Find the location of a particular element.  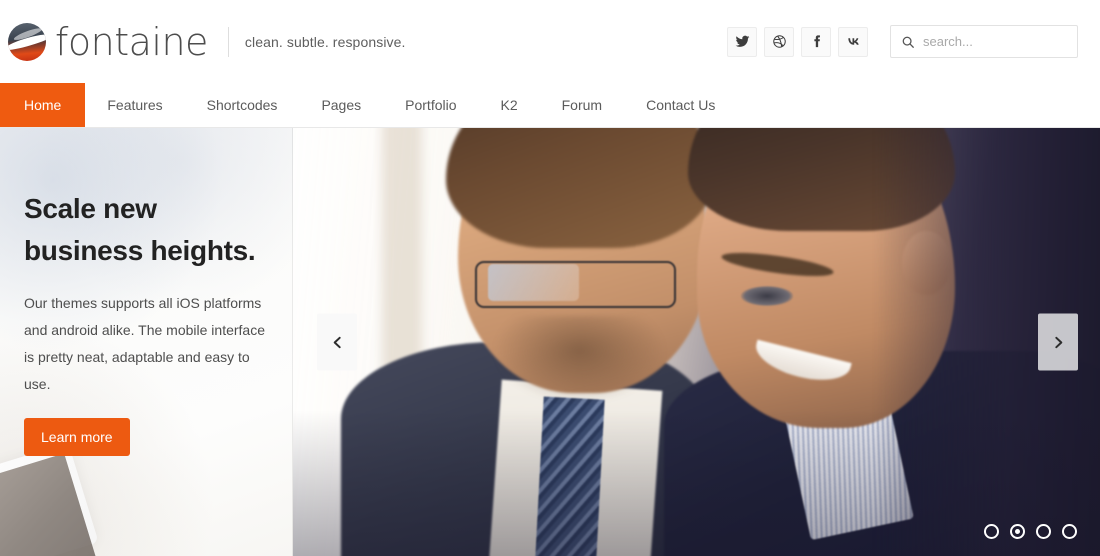

nav-item-forum: Forum is located at coordinates (582, 105).